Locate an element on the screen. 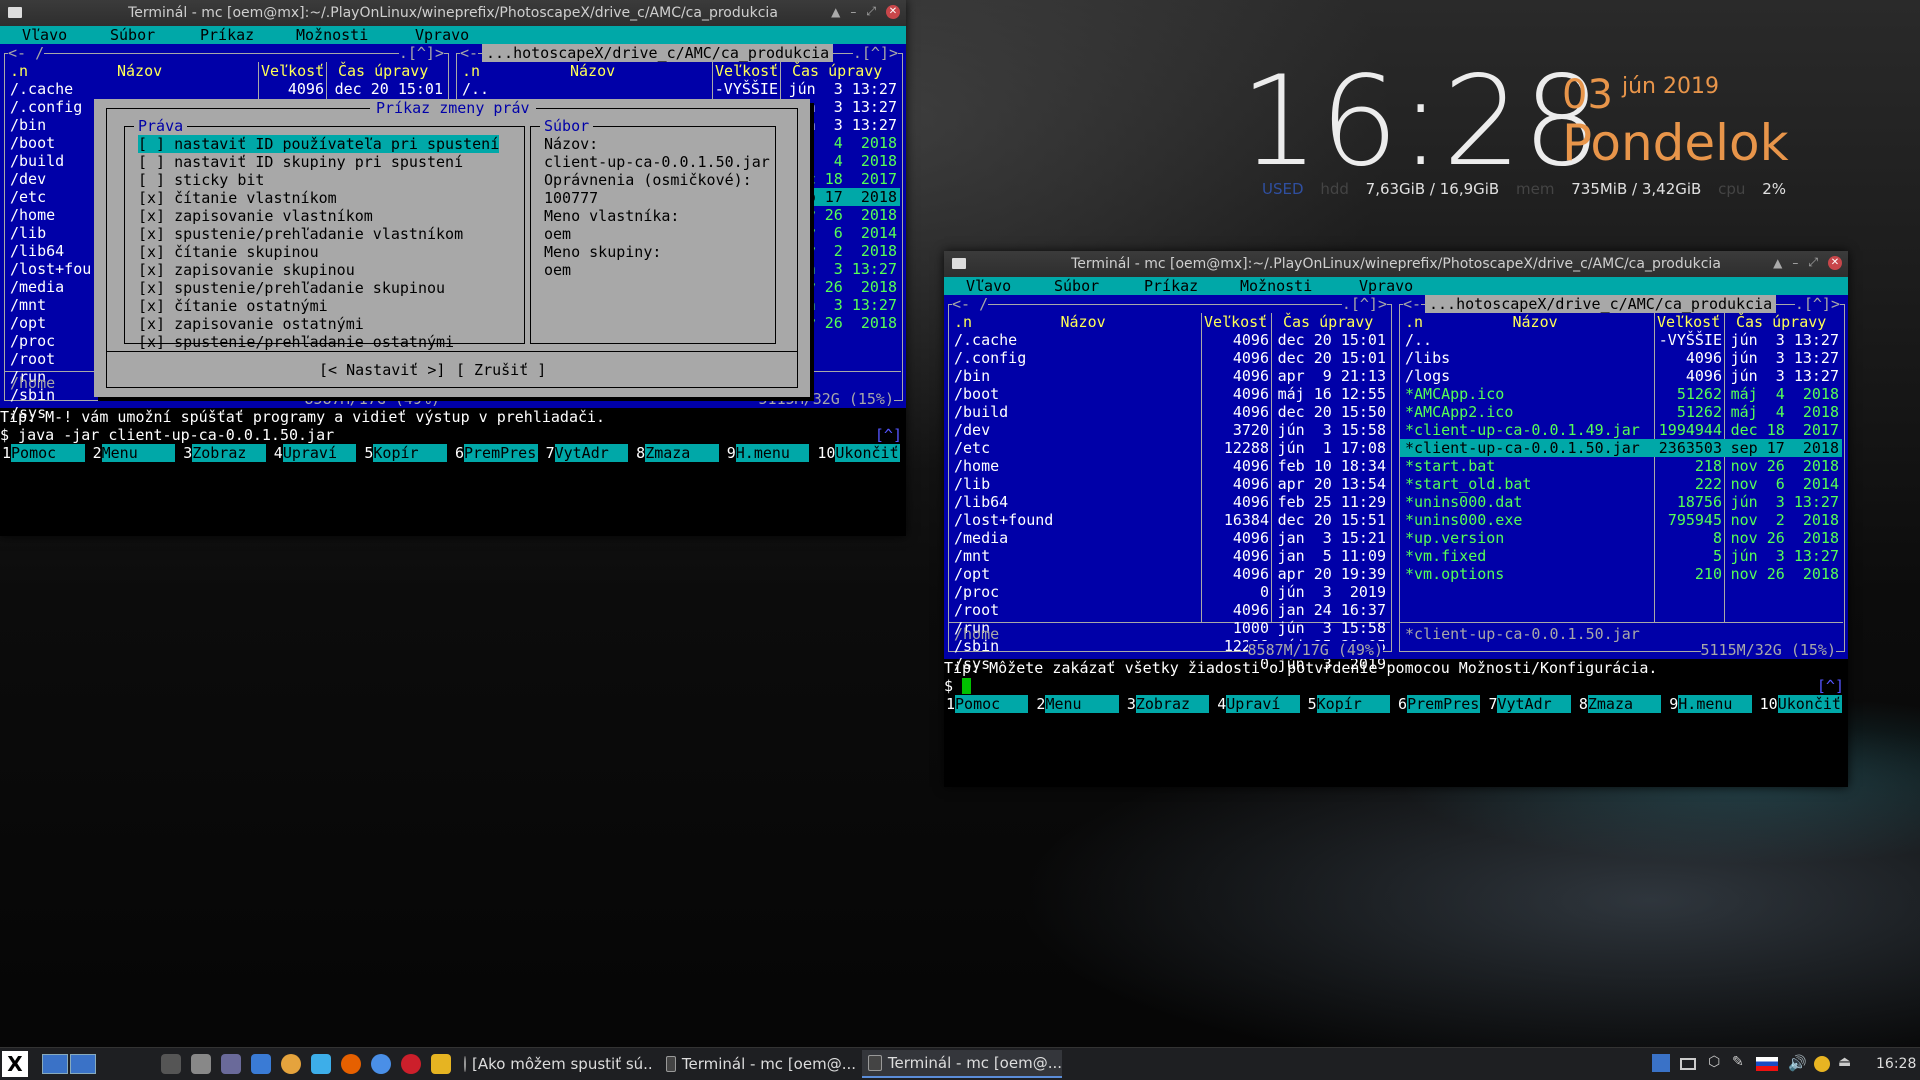 This screenshot has width=1920, height=1080. permission-checkbox: [x] zapisovanie skupinou is located at coordinates (246, 270).